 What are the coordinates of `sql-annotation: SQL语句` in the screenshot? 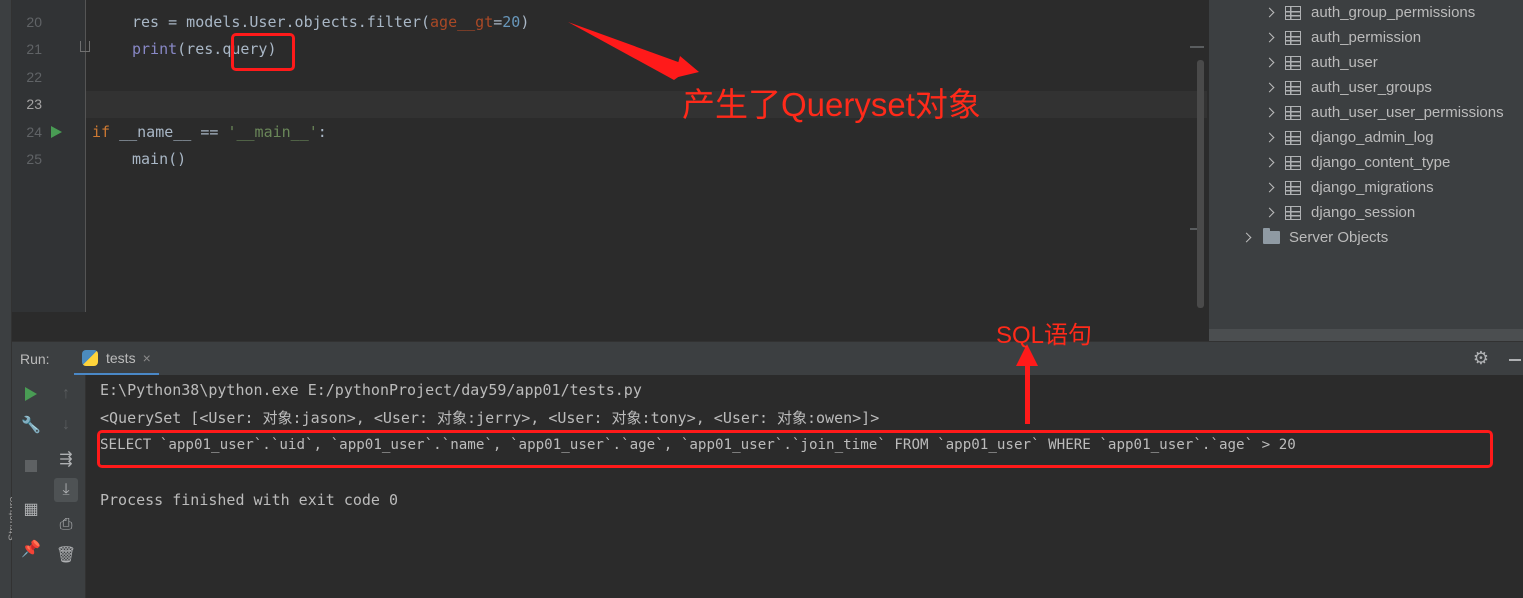 It's located at (1044, 335).